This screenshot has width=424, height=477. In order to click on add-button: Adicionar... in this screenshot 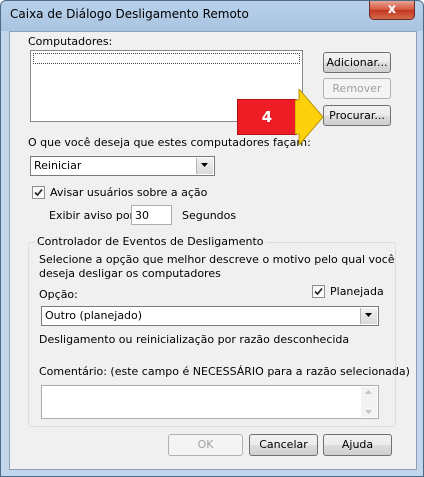, I will do `click(357, 62)`.